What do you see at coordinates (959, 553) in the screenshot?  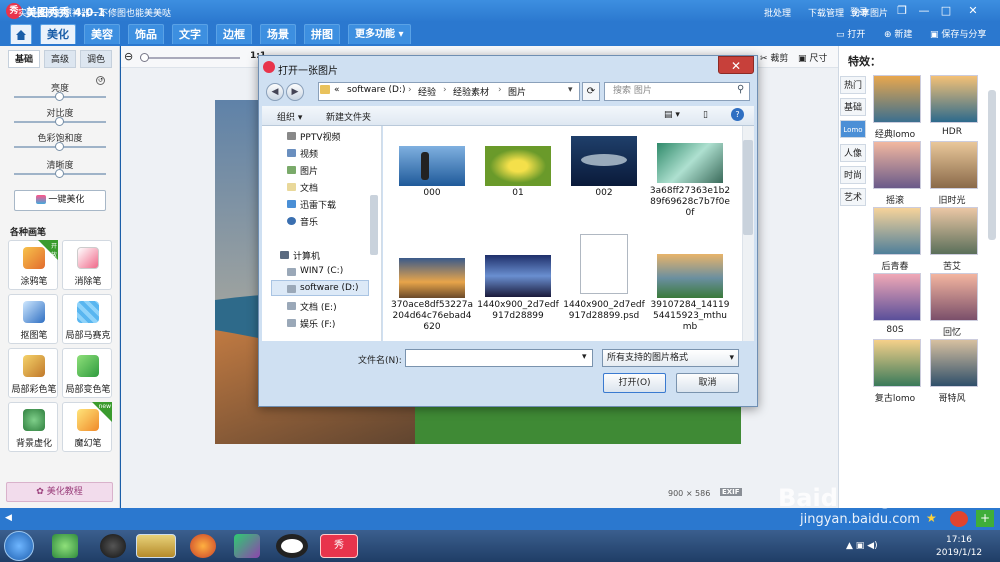 I see `clock-date: 2019/1/12` at bounding box center [959, 553].